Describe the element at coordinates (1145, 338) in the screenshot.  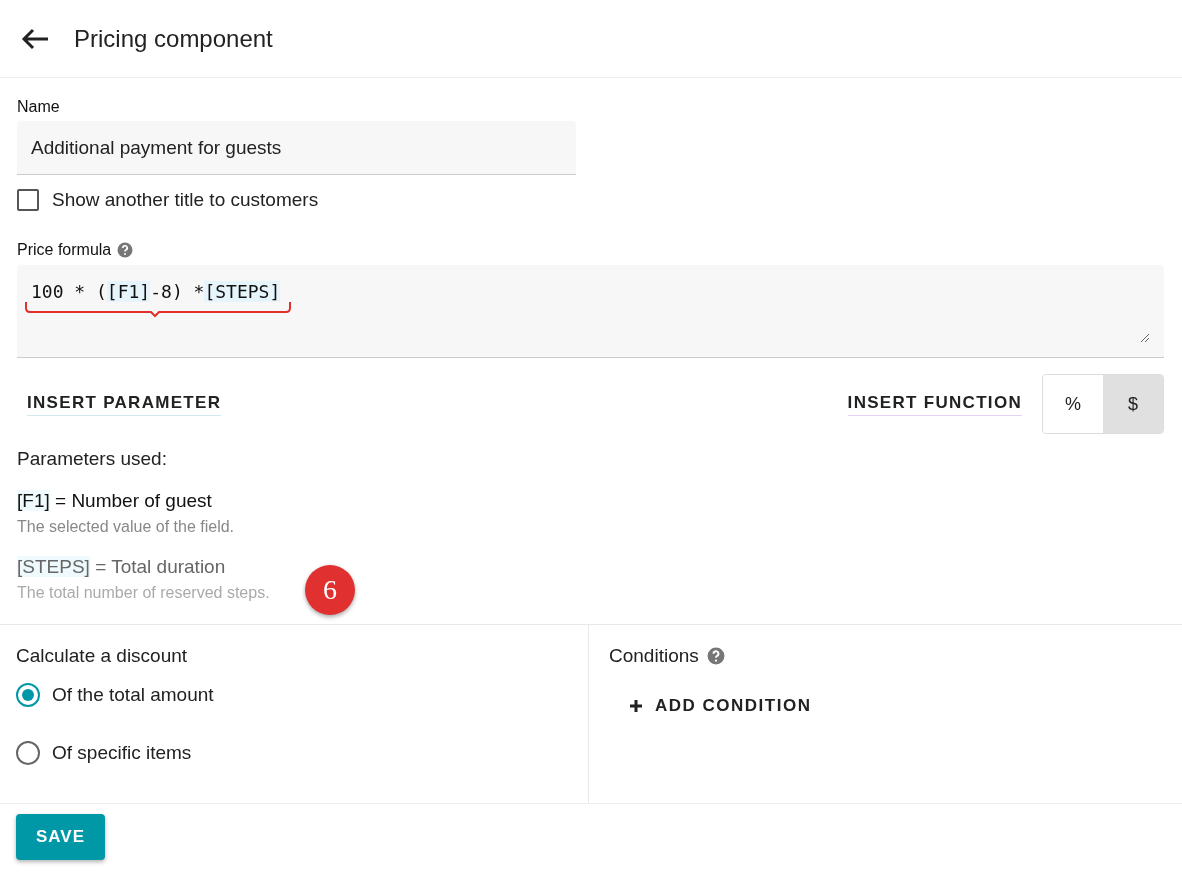
I see `resize-handle-icon` at that location.